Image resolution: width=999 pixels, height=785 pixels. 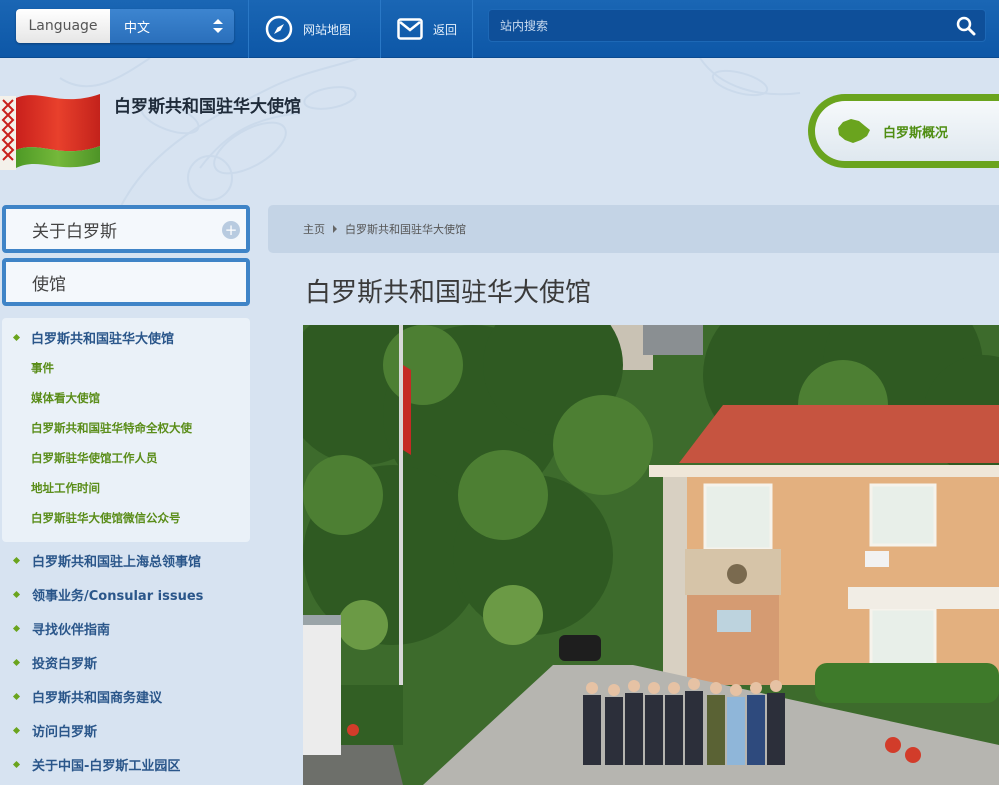 What do you see at coordinates (279, 29) in the screenshot?
I see `compass-icon` at bounding box center [279, 29].